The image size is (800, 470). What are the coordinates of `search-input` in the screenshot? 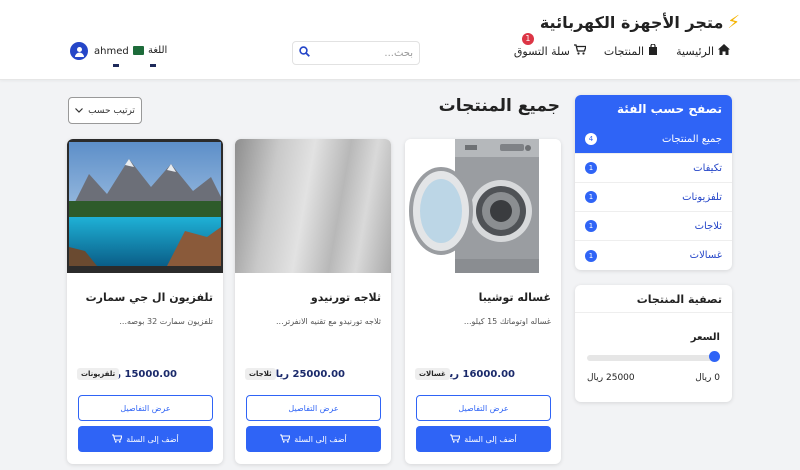 It's located at (361, 53).